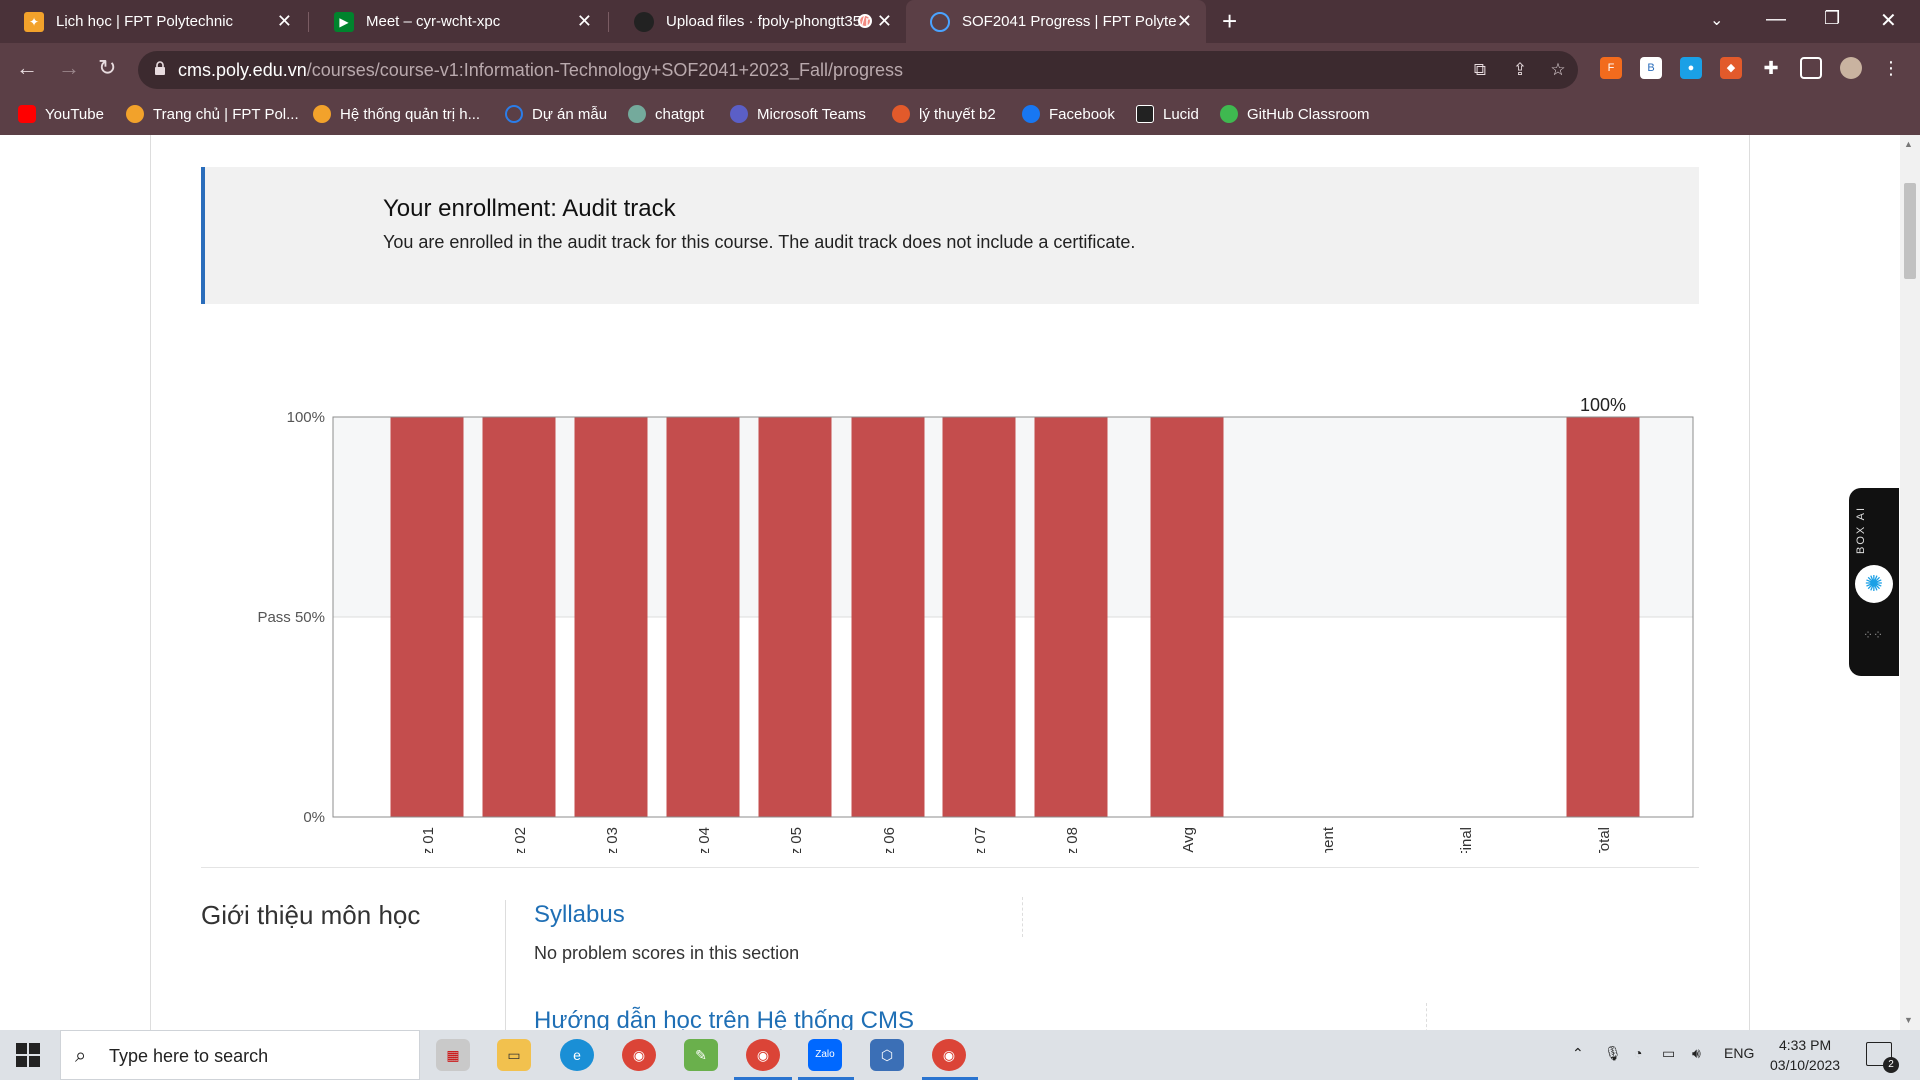 This screenshot has width=1920, height=1080. I want to click on lock-icon, so click(160, 68).